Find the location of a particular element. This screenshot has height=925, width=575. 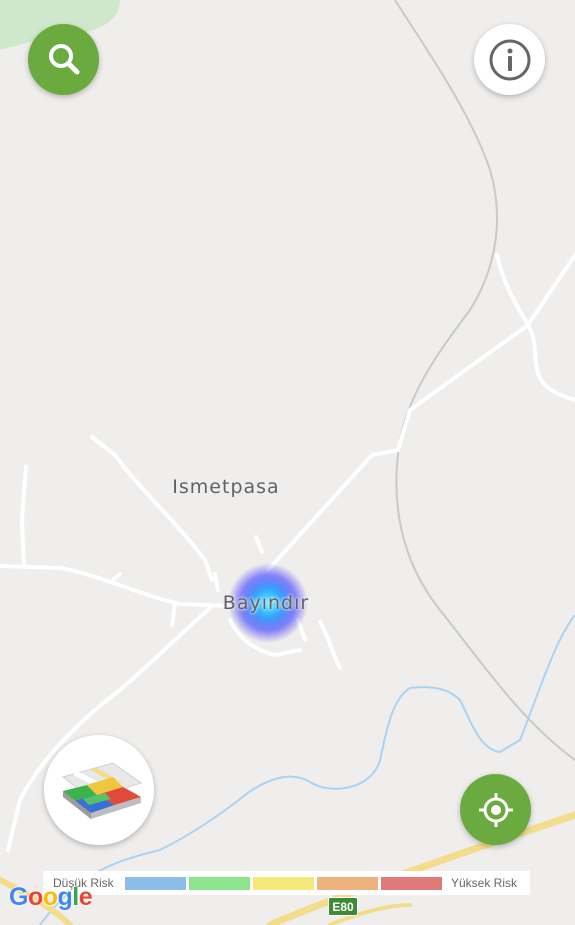

info-button is located at coordinates (509, 59).